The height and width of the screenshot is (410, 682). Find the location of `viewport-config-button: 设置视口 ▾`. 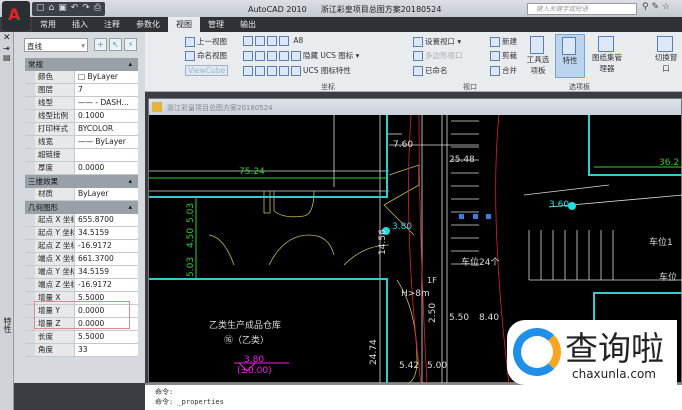

viewport-config-button: 设置视口 ▾ is located at coordinates (437, 41).